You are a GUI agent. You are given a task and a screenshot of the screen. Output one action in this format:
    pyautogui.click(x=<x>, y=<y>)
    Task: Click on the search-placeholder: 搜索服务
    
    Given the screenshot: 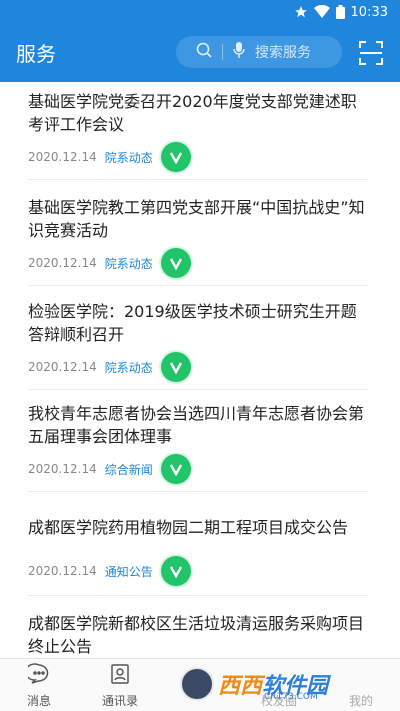 What is the action you would take?
    pyautogui.click(x=283, y=53)
    